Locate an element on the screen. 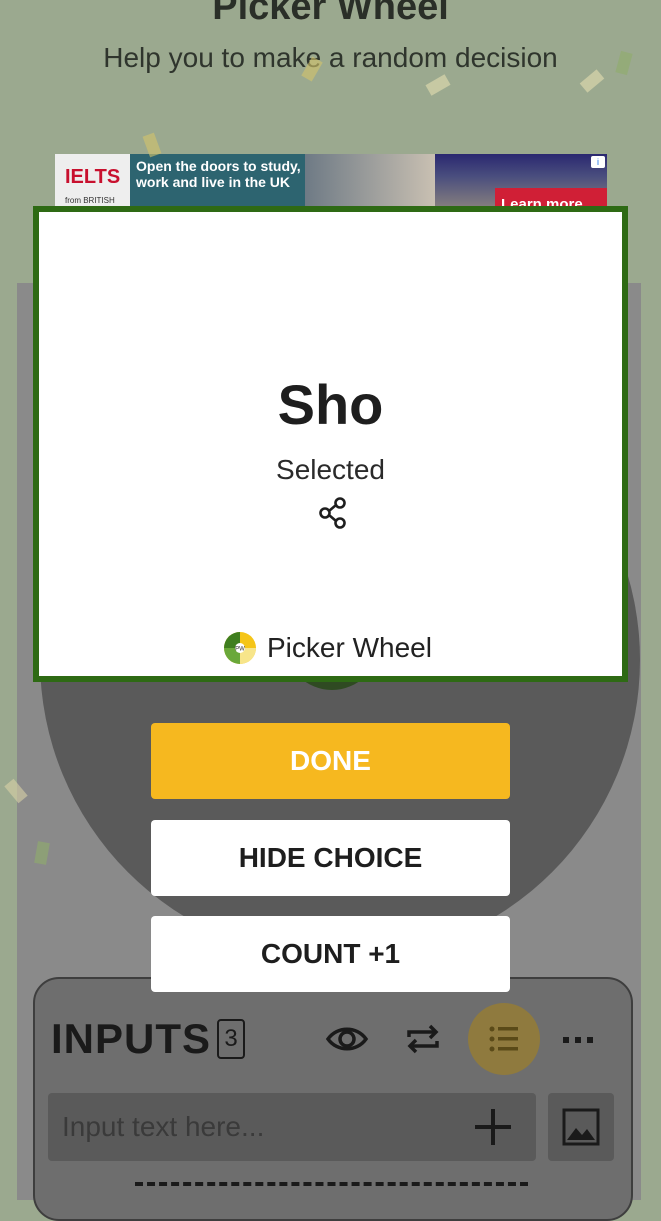 The width and height of the screenshot is (661, 1221). shuffle-icon is located at coordinates (423, 1039).